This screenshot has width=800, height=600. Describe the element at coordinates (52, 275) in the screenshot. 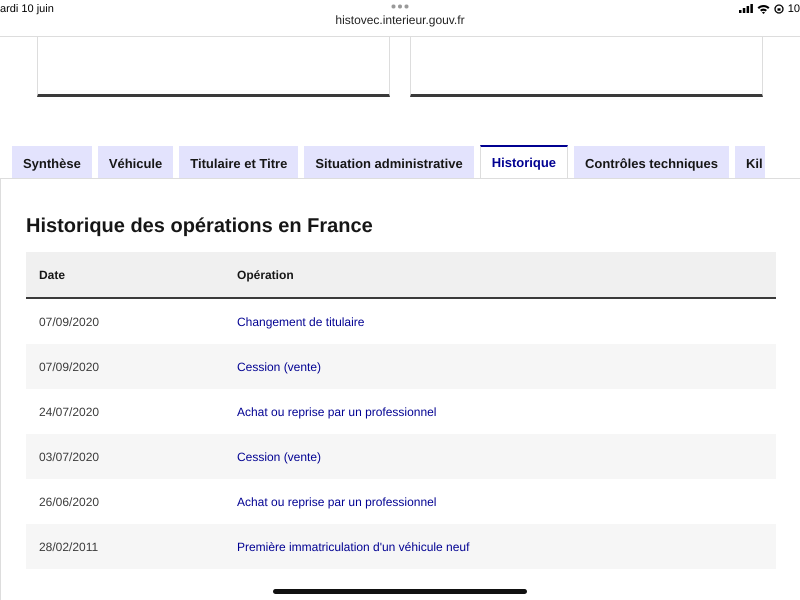

I see `column-header: Date` at that location.